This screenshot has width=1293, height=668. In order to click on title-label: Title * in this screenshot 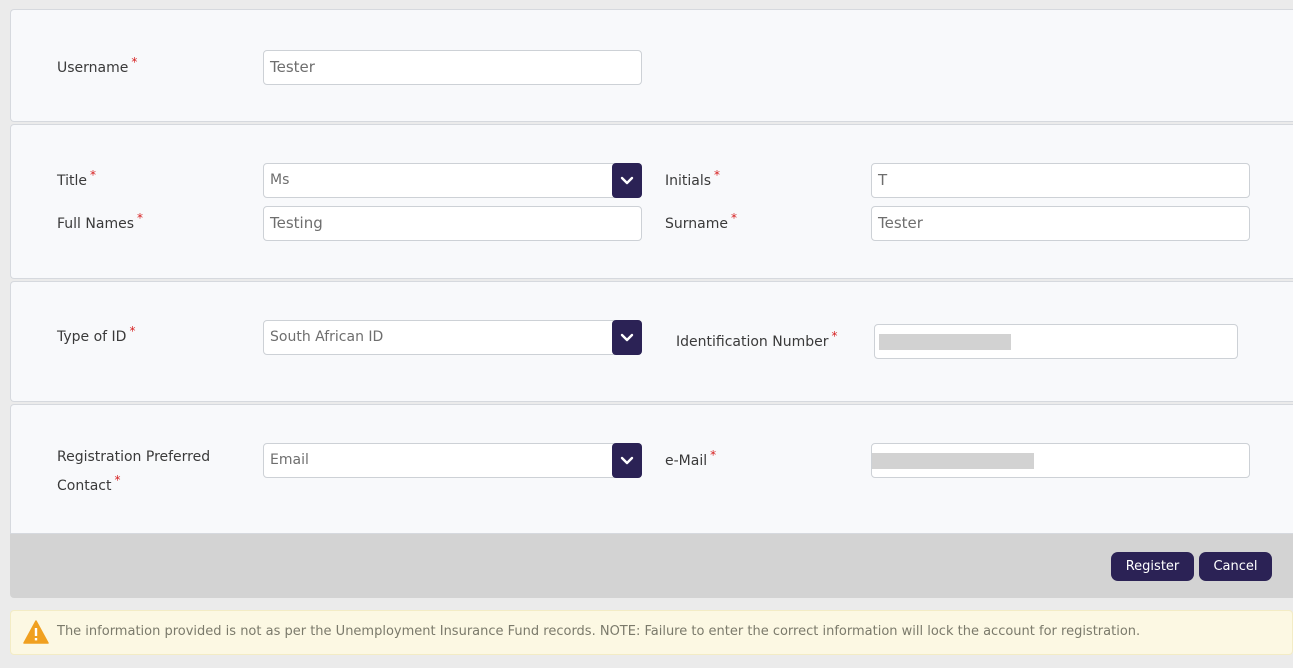, I will do `click(77, 178)`.